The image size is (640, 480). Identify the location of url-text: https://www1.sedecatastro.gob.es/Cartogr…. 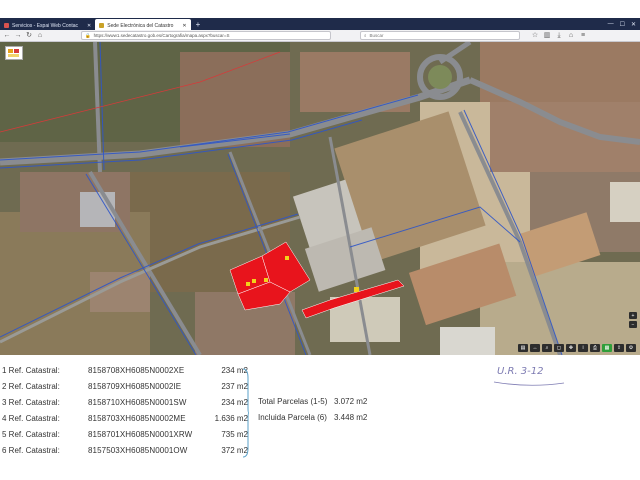
(161, 35).